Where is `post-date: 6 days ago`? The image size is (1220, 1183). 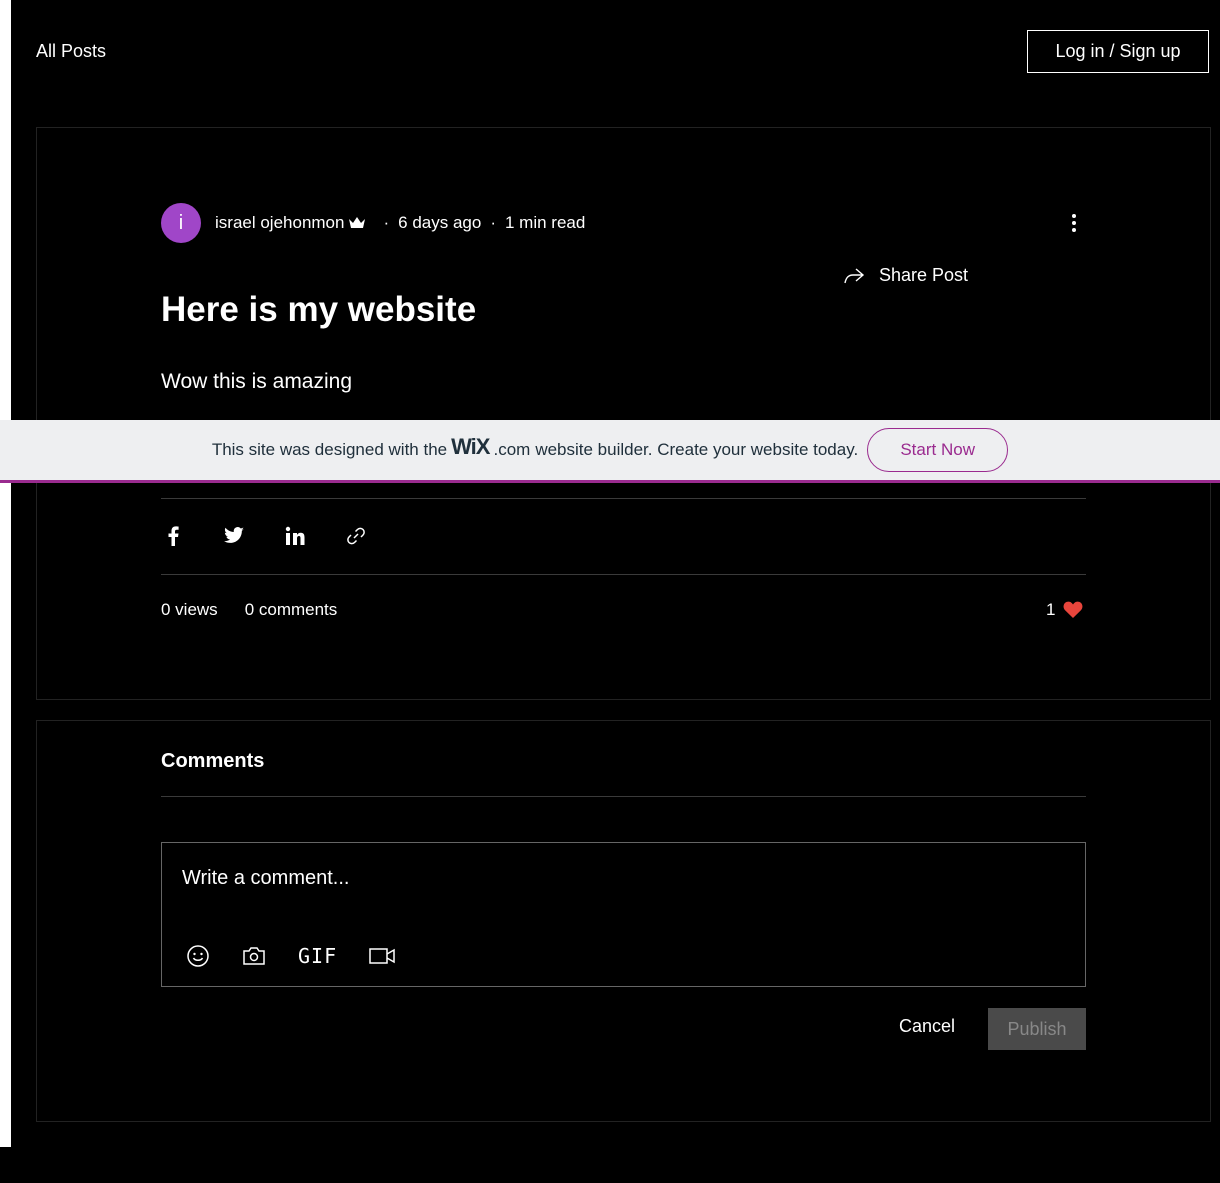
post-date: 6 days ago is located at coordinates (440, 222).